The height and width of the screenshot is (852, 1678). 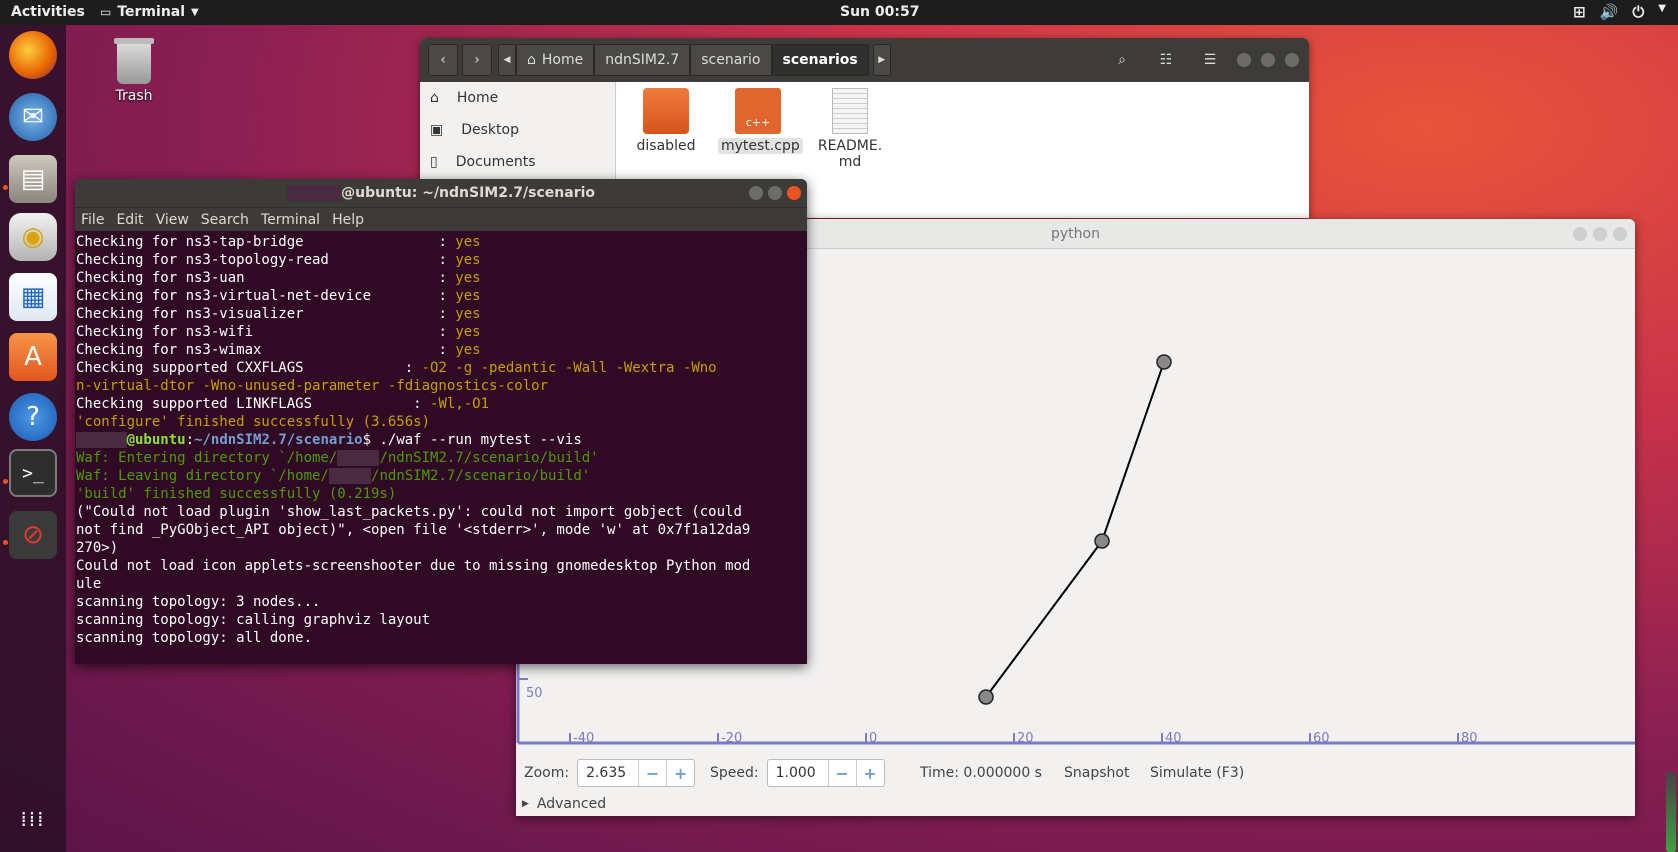 What do you see at coordinates (477, 60) in the screenshot?
I see `forward-button: ›` at bounding box center [477, 60].